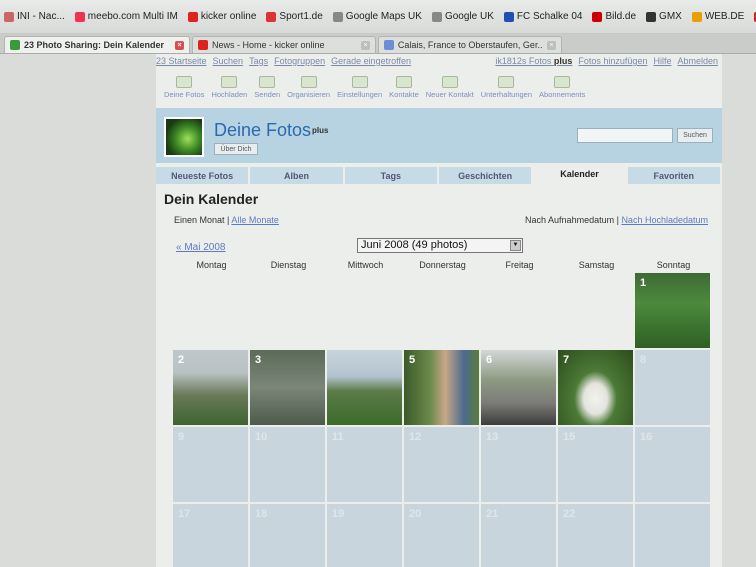 This screenshot has width=756, height=567. I want to click on calendar-day: 13, so click(518, 464).